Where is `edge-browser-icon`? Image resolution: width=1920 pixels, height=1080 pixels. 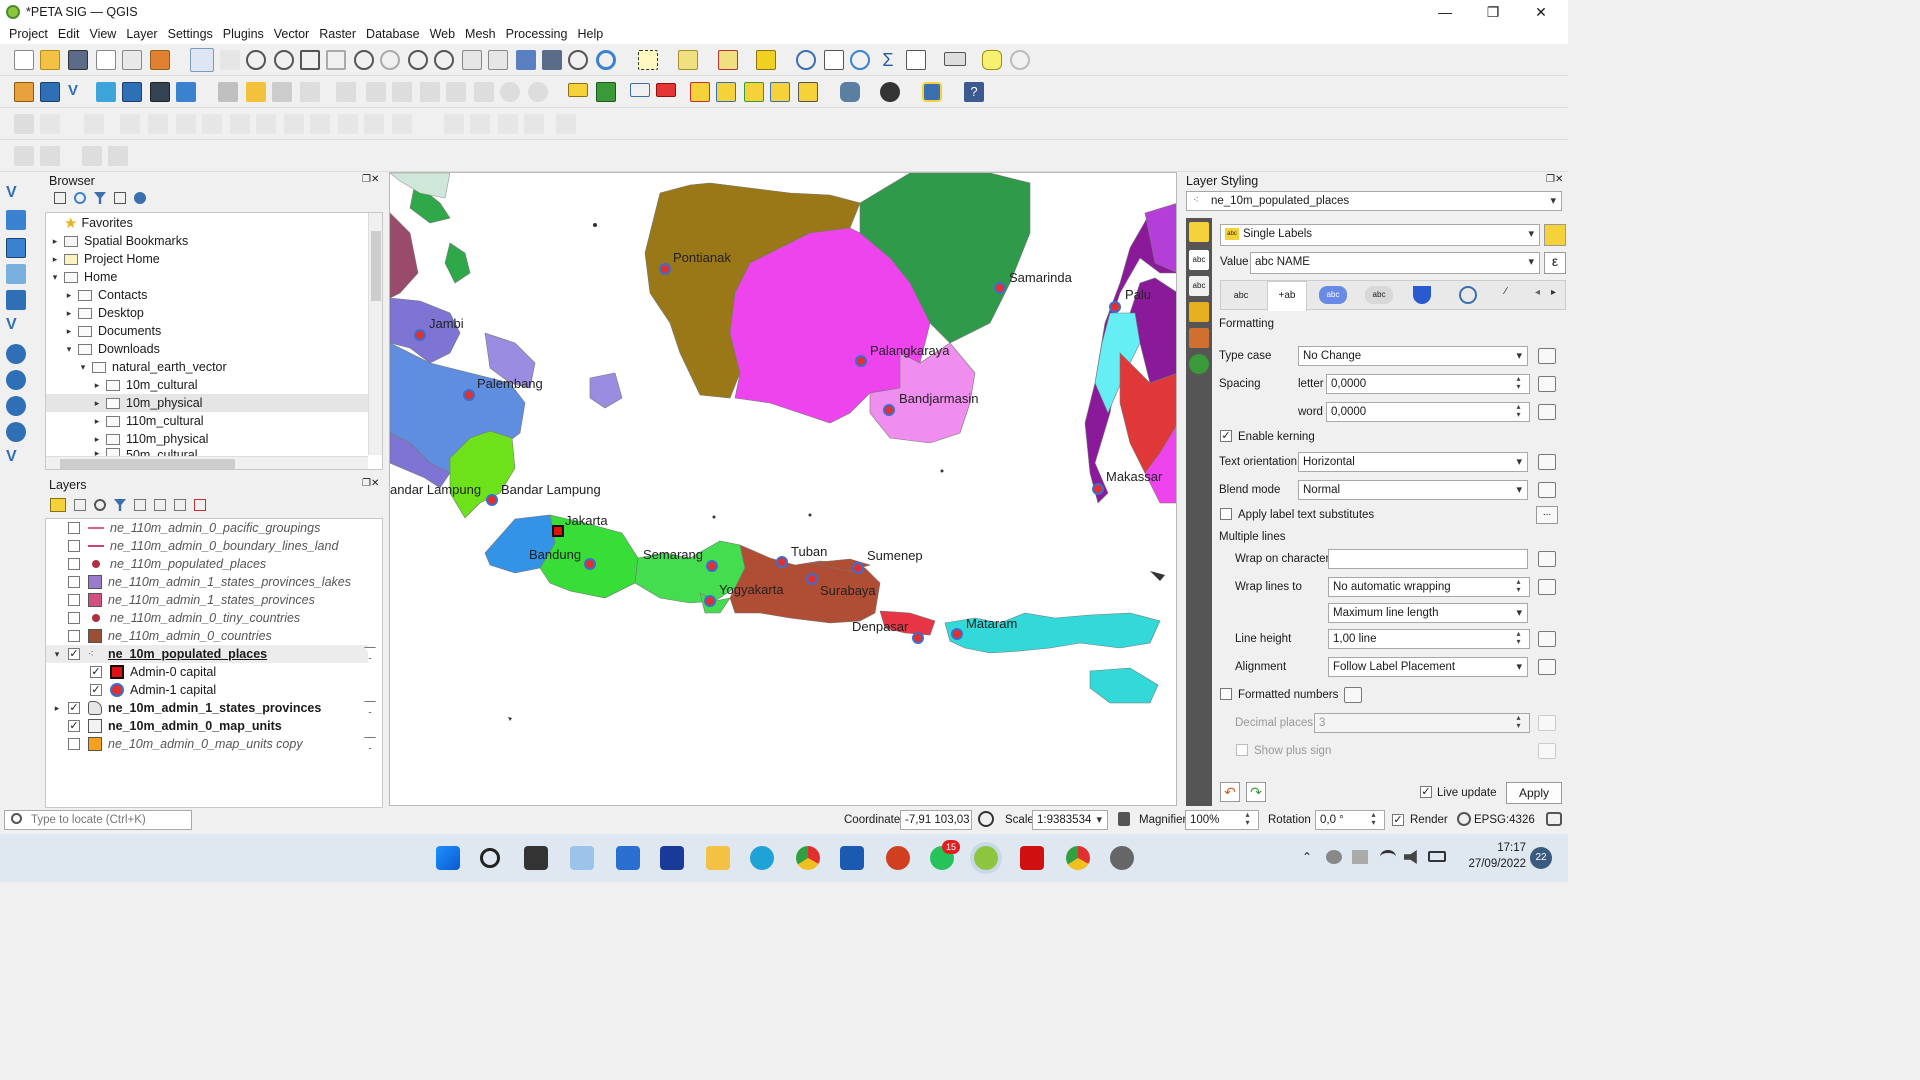
edge-browser-icon is located at coordinates (762, 858).